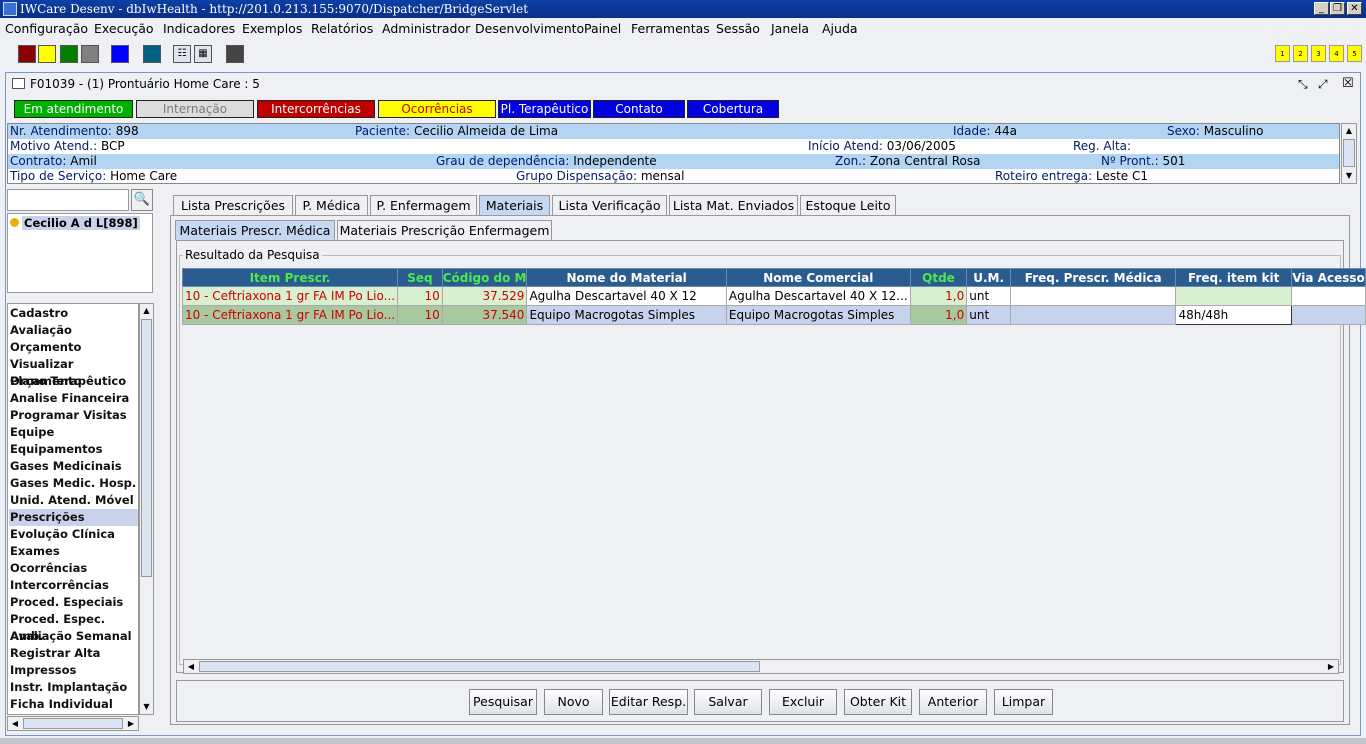 The width and height of the screenshot is (1366, 744). I want to click on col-freq-prescr-medica: Freq. Prescr. Médica, so click(1093, 277).